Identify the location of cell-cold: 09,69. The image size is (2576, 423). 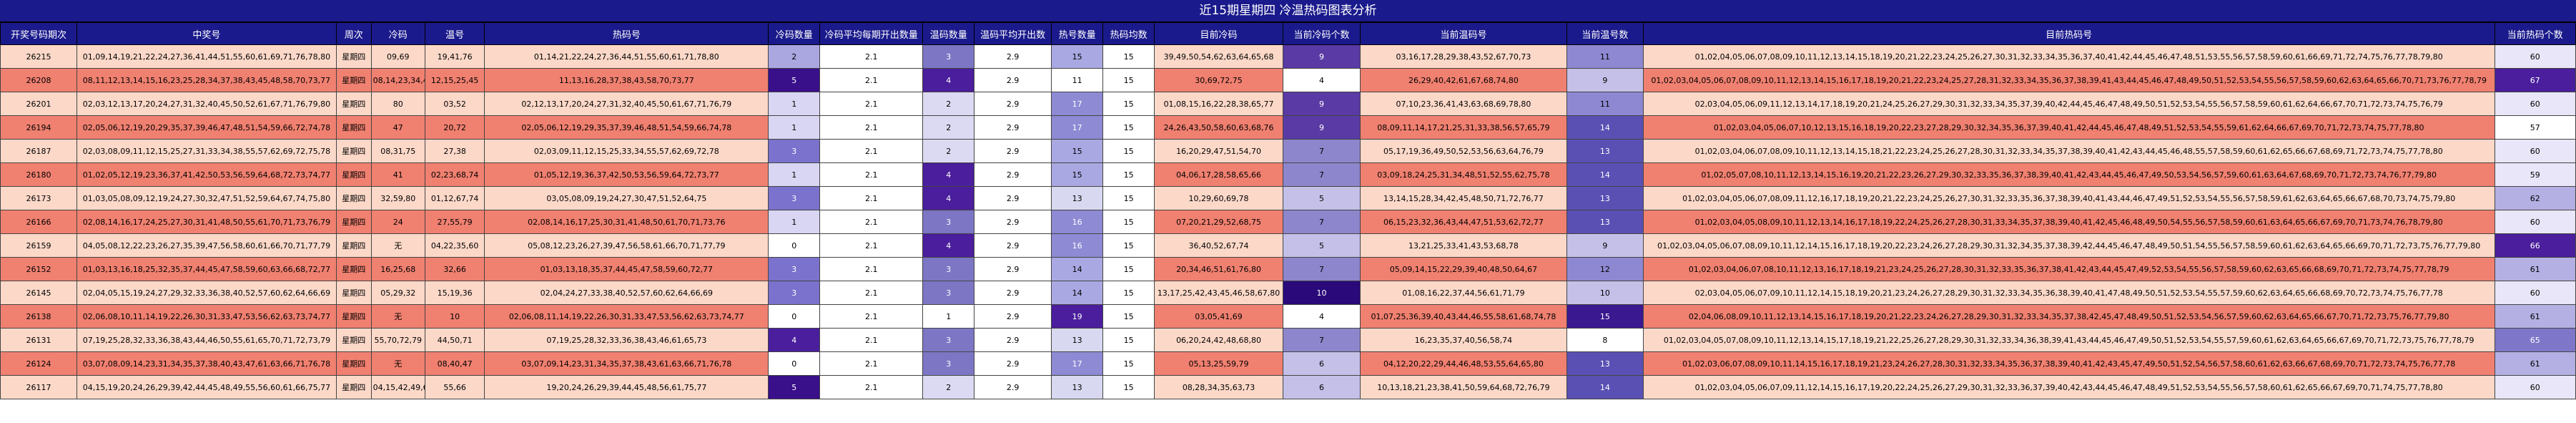
(397, 56).